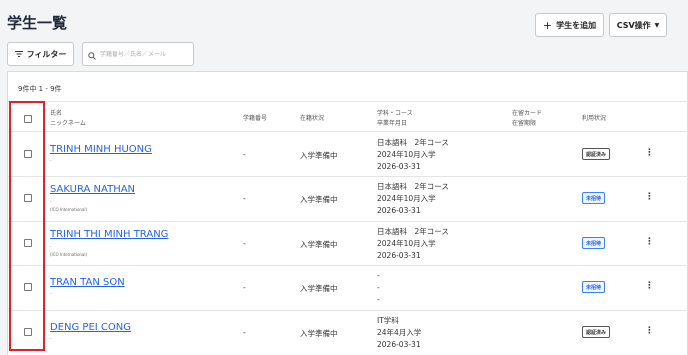  Describe the element at coordinates (527, 113) in the screenshot. I see `header-card-line1: 在留カード` at that location.